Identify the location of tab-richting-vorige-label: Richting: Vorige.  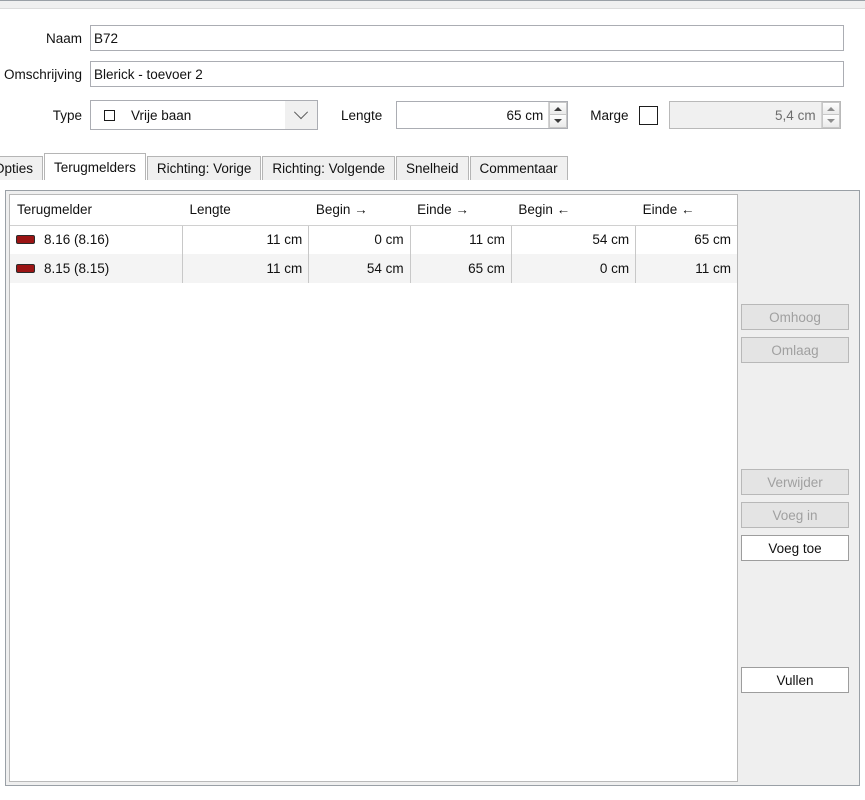
(204, 168).